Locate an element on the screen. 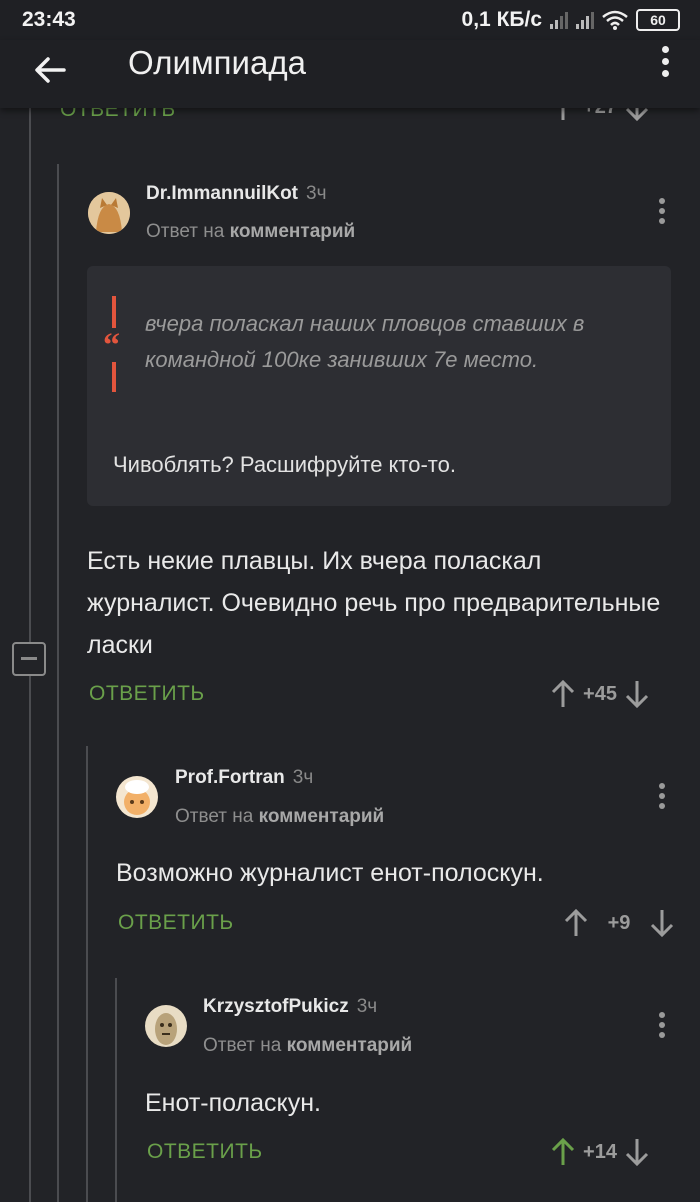 This screenshot has width=700, height=1202. score: +14 is located at coordinates (600, 1151).